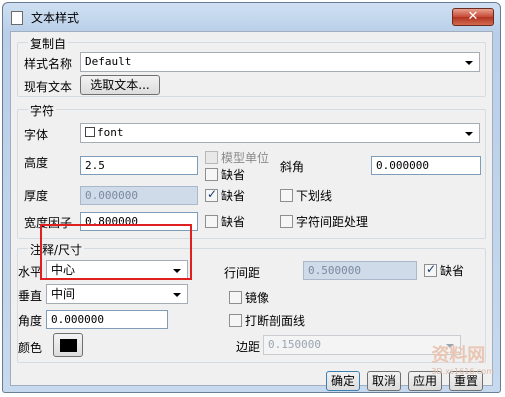 This screenshot has height=397, width=505. What do you see at coordinates (36, 163) in the screenshot?
I see `height-label: 高度` at bounding box center [36, 163].